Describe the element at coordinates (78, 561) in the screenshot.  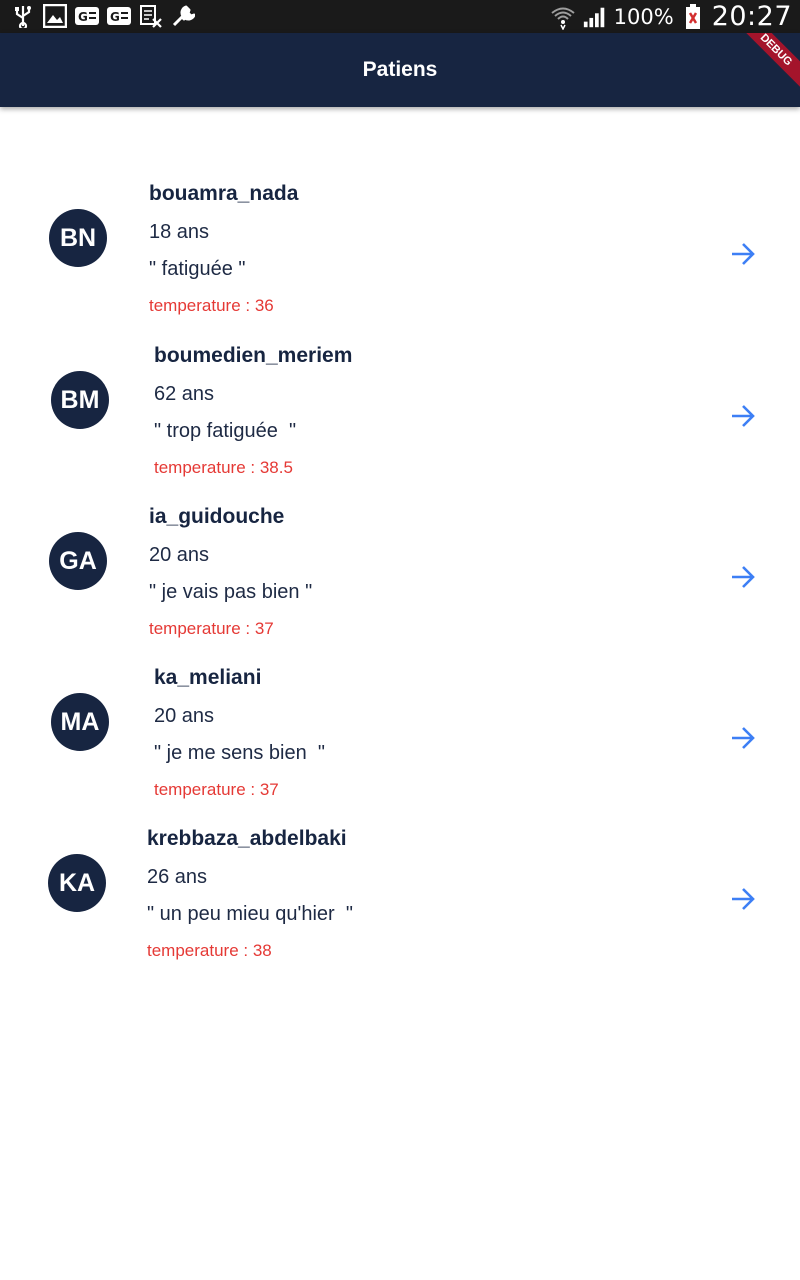
I see `avatar: GA` at that location.